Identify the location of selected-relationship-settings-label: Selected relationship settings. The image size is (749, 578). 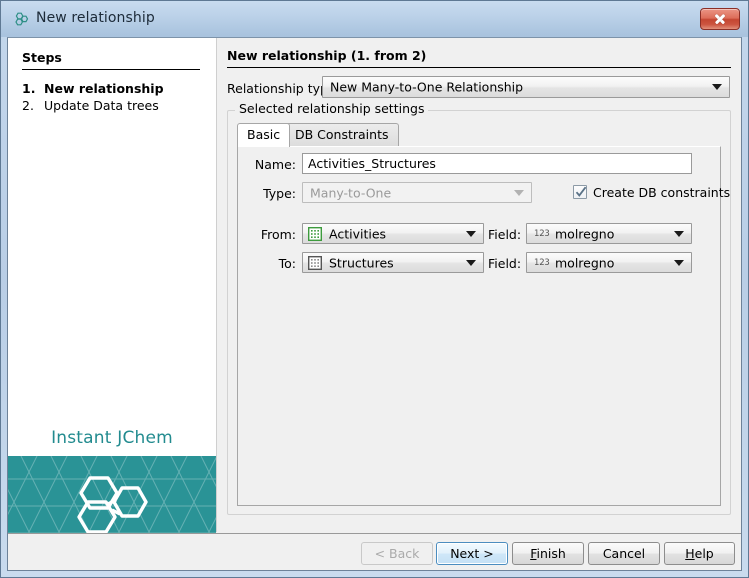
(332, 109).